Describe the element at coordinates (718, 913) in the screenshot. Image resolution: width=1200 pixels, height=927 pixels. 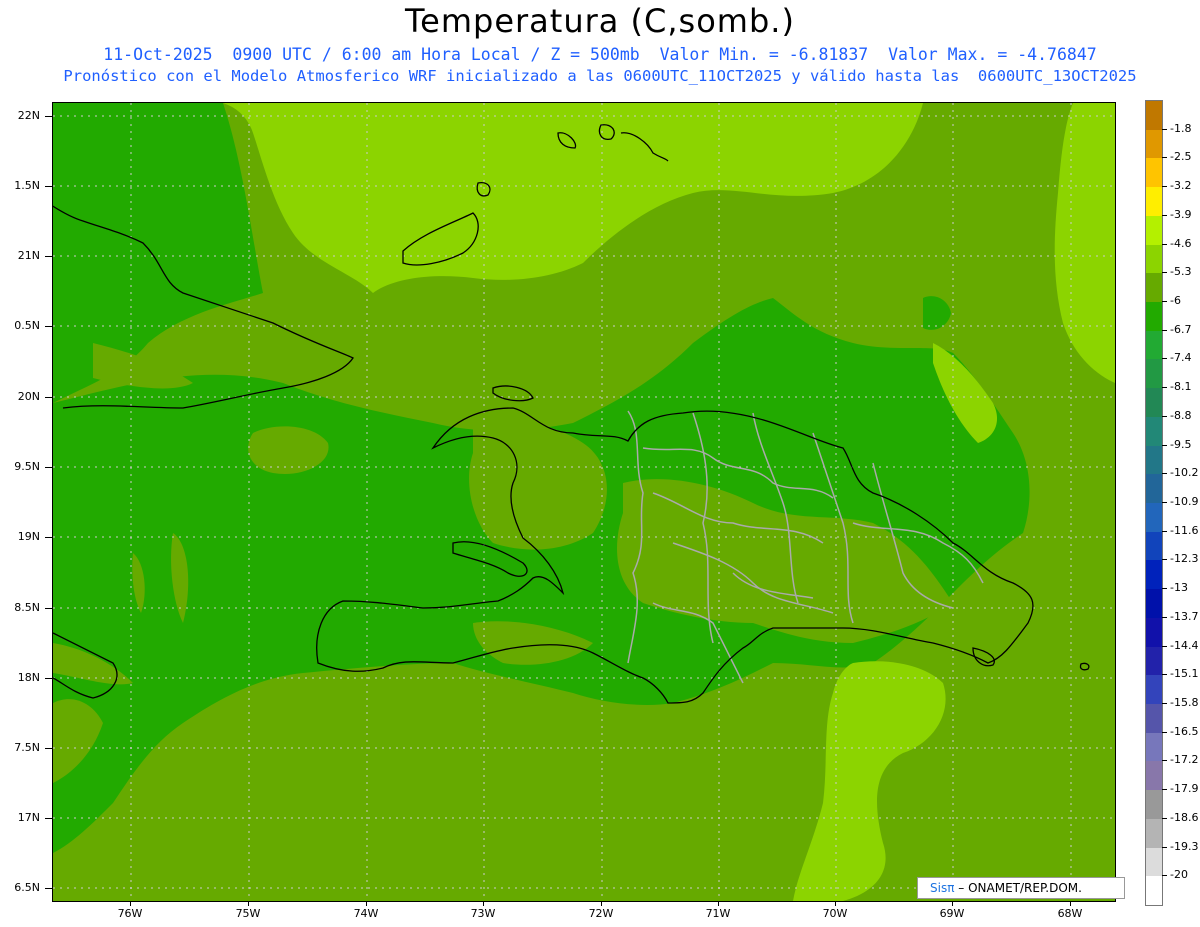
I see `lon-label: 71W` at that location.